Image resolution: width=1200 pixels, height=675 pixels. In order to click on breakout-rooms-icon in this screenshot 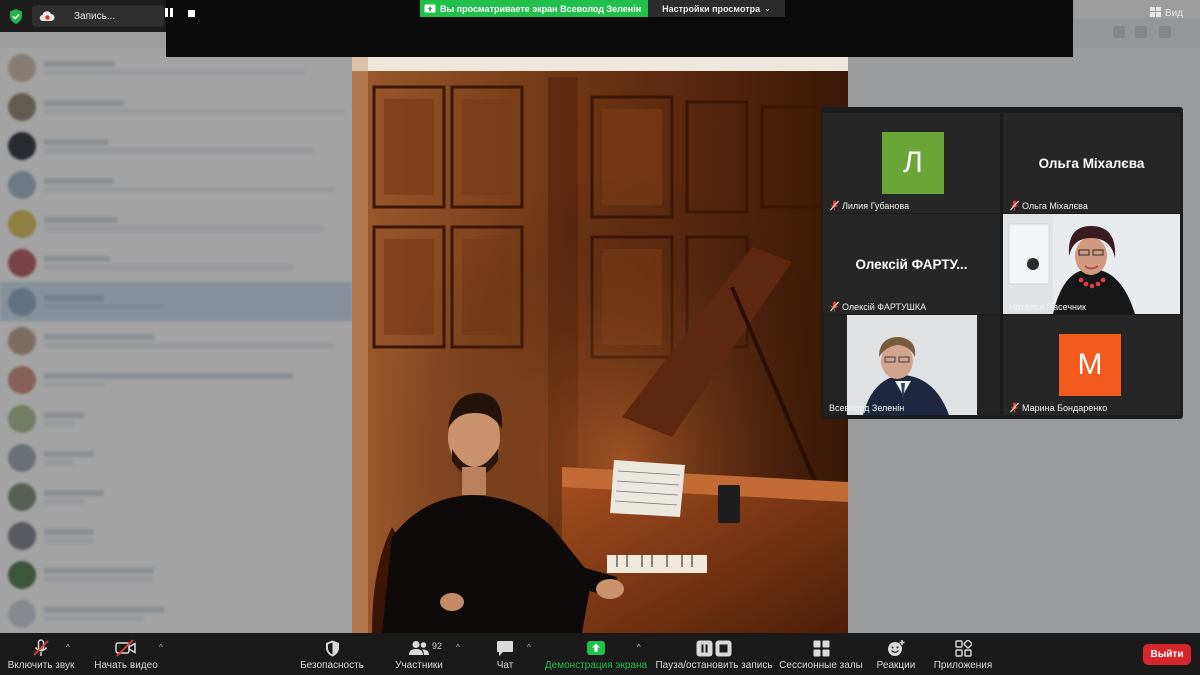, I will do `click(821, 648)`.